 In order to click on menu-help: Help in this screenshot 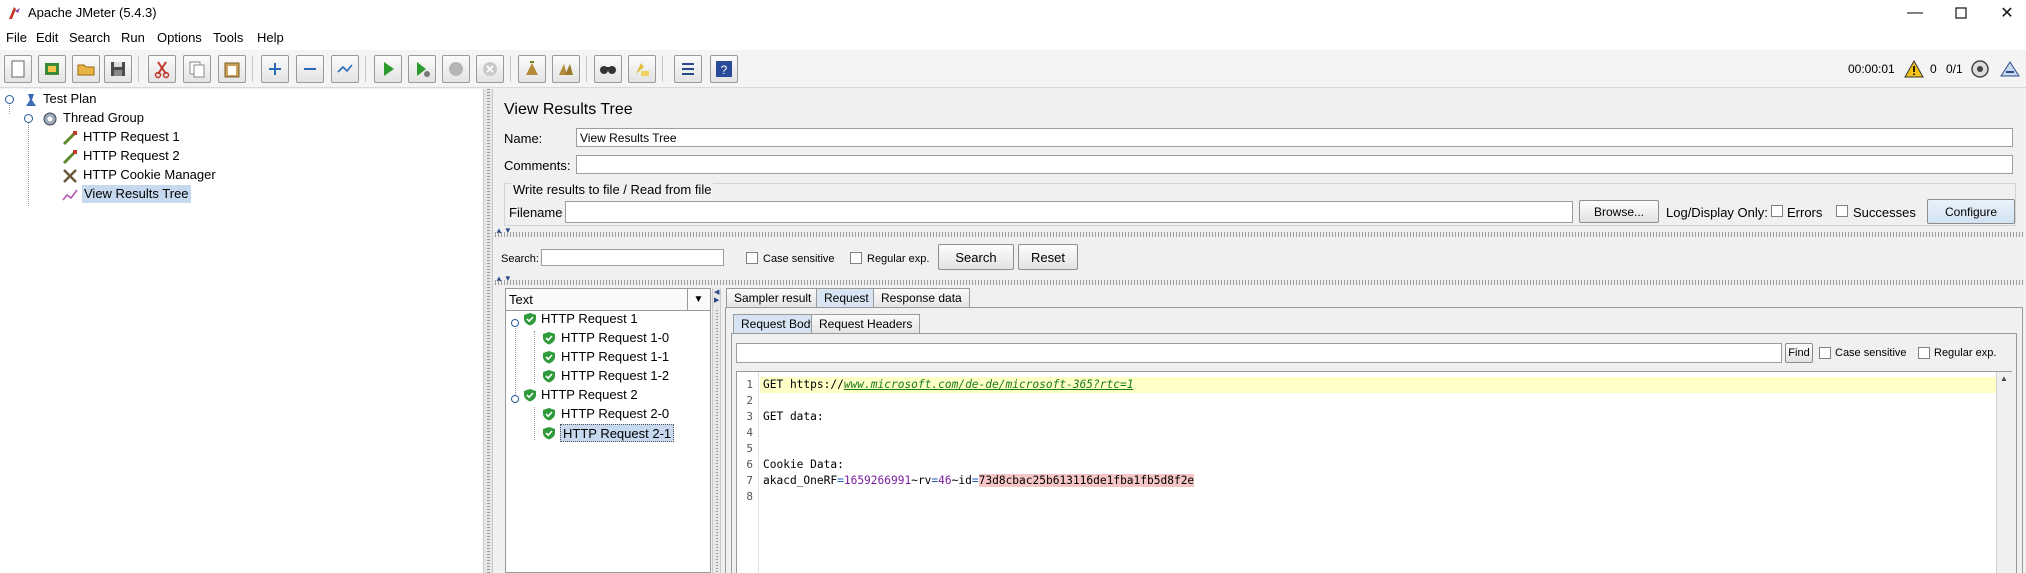, I will do `click(270, 37)`.